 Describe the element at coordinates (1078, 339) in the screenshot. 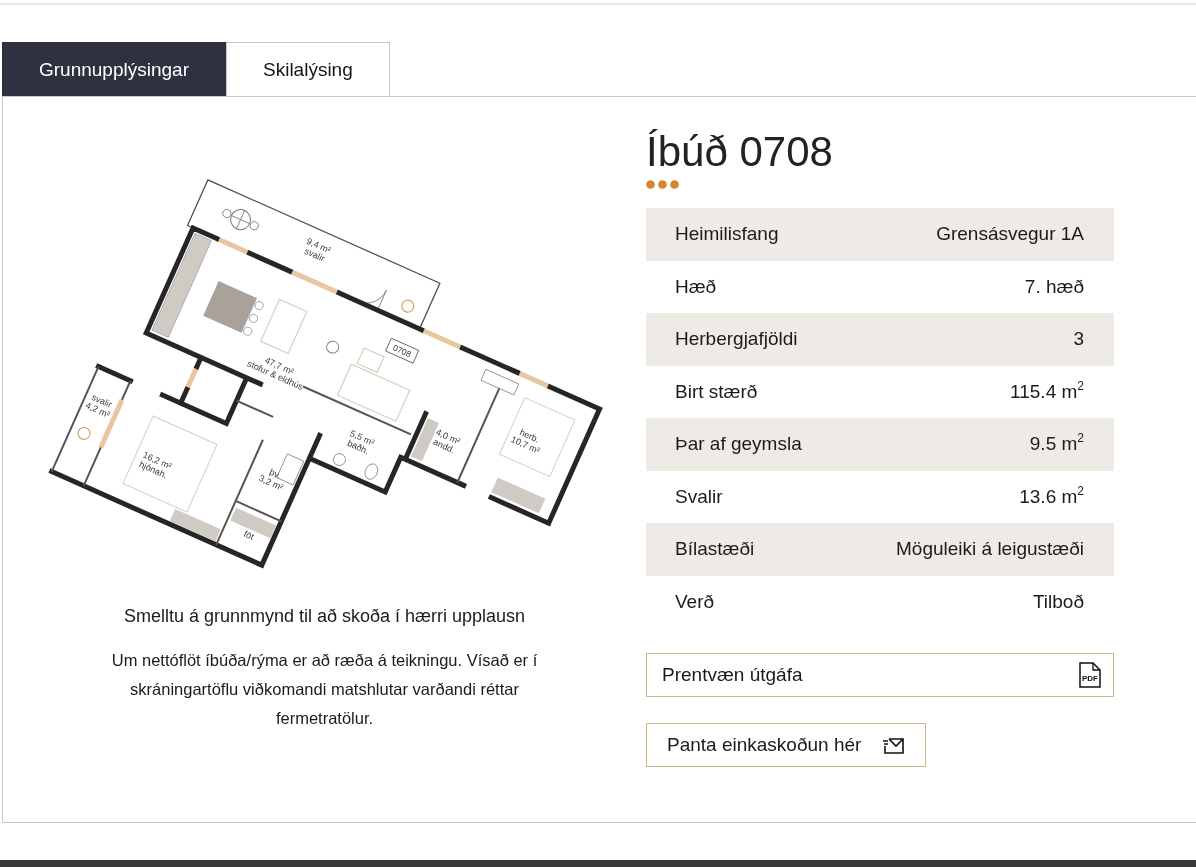

I see `detail-value: 3` at that location.